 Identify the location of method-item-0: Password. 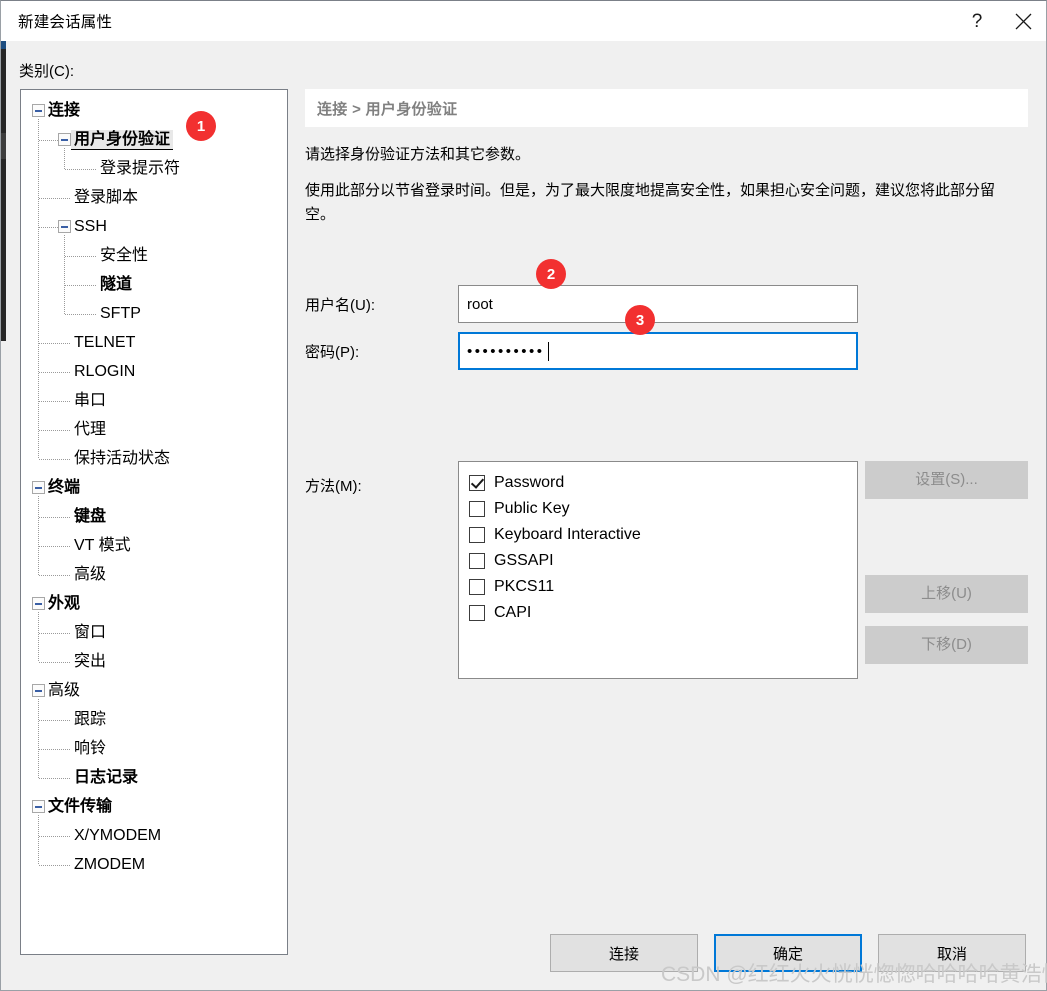
(663, 483).